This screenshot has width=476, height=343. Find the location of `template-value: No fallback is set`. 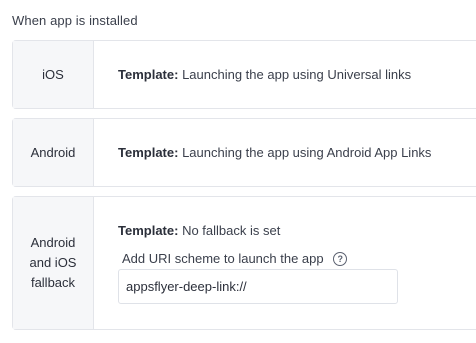

template-value: No fallback is set is located at coordinates (231, 230).